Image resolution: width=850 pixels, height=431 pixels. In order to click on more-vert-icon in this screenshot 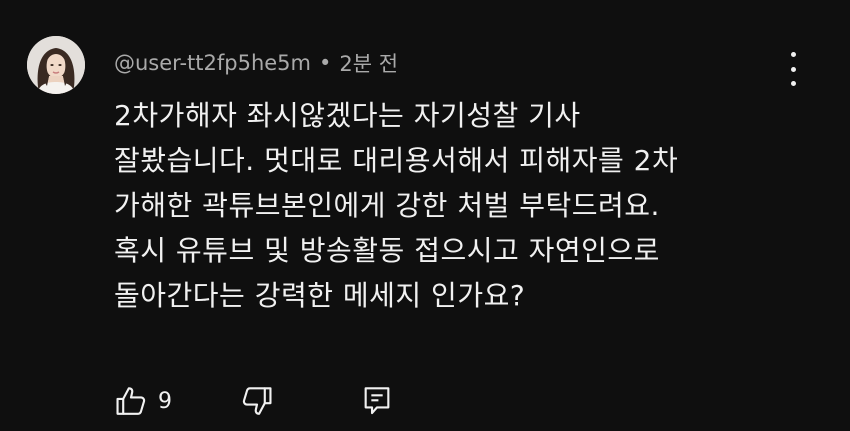, I will do `click(793, 54)`.